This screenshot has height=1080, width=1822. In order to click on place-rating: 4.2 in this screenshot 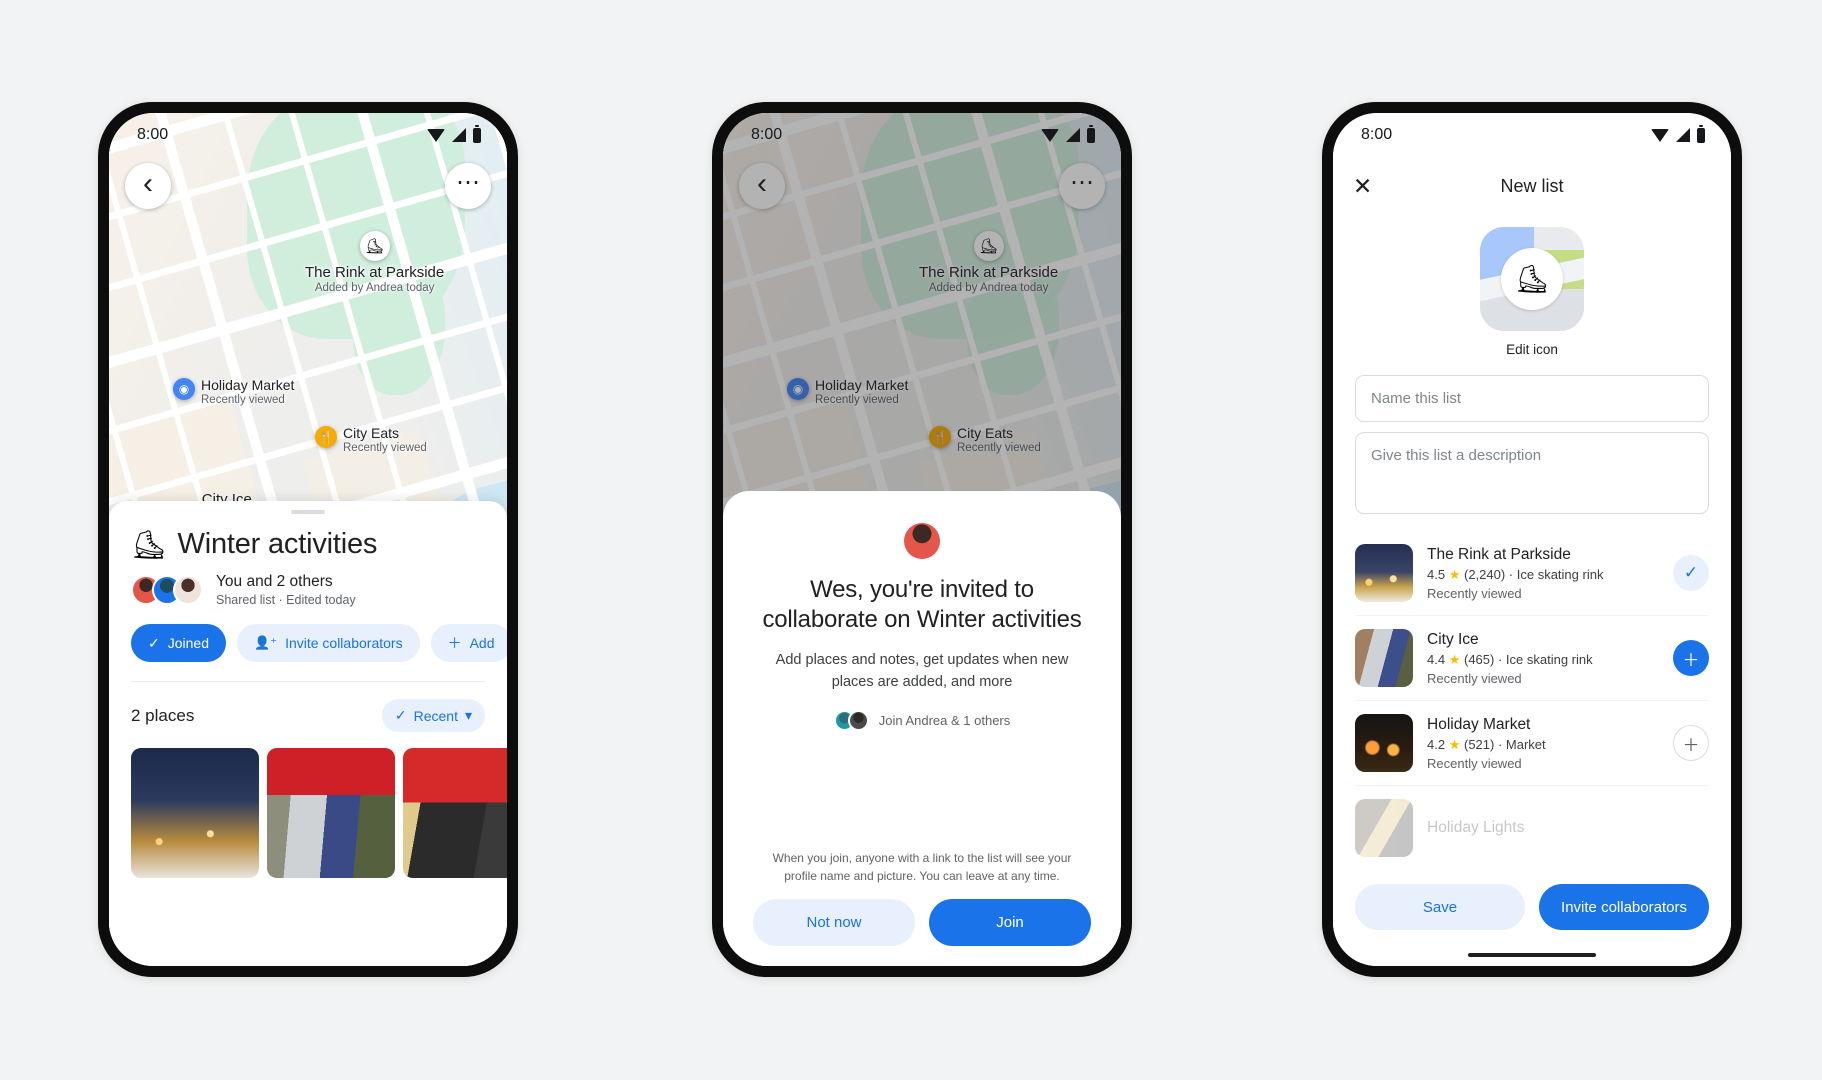, I will do `click(1436, 744)`.